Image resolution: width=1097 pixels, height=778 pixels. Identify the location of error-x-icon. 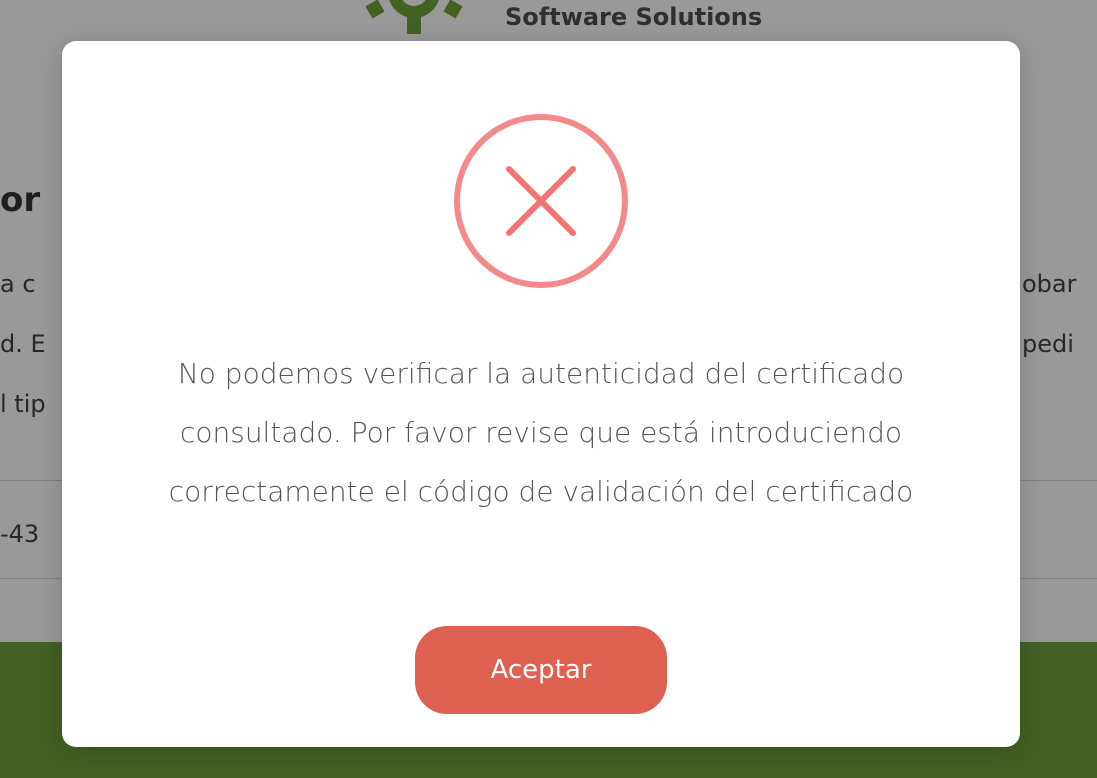
(541, 201).